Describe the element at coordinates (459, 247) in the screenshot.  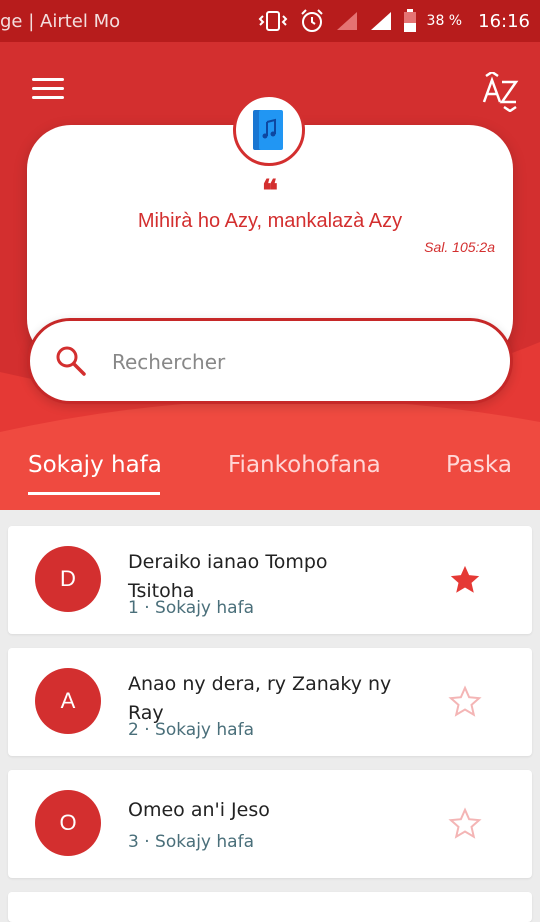
I see `verse-reference: Sal. 105:2a` at that location.